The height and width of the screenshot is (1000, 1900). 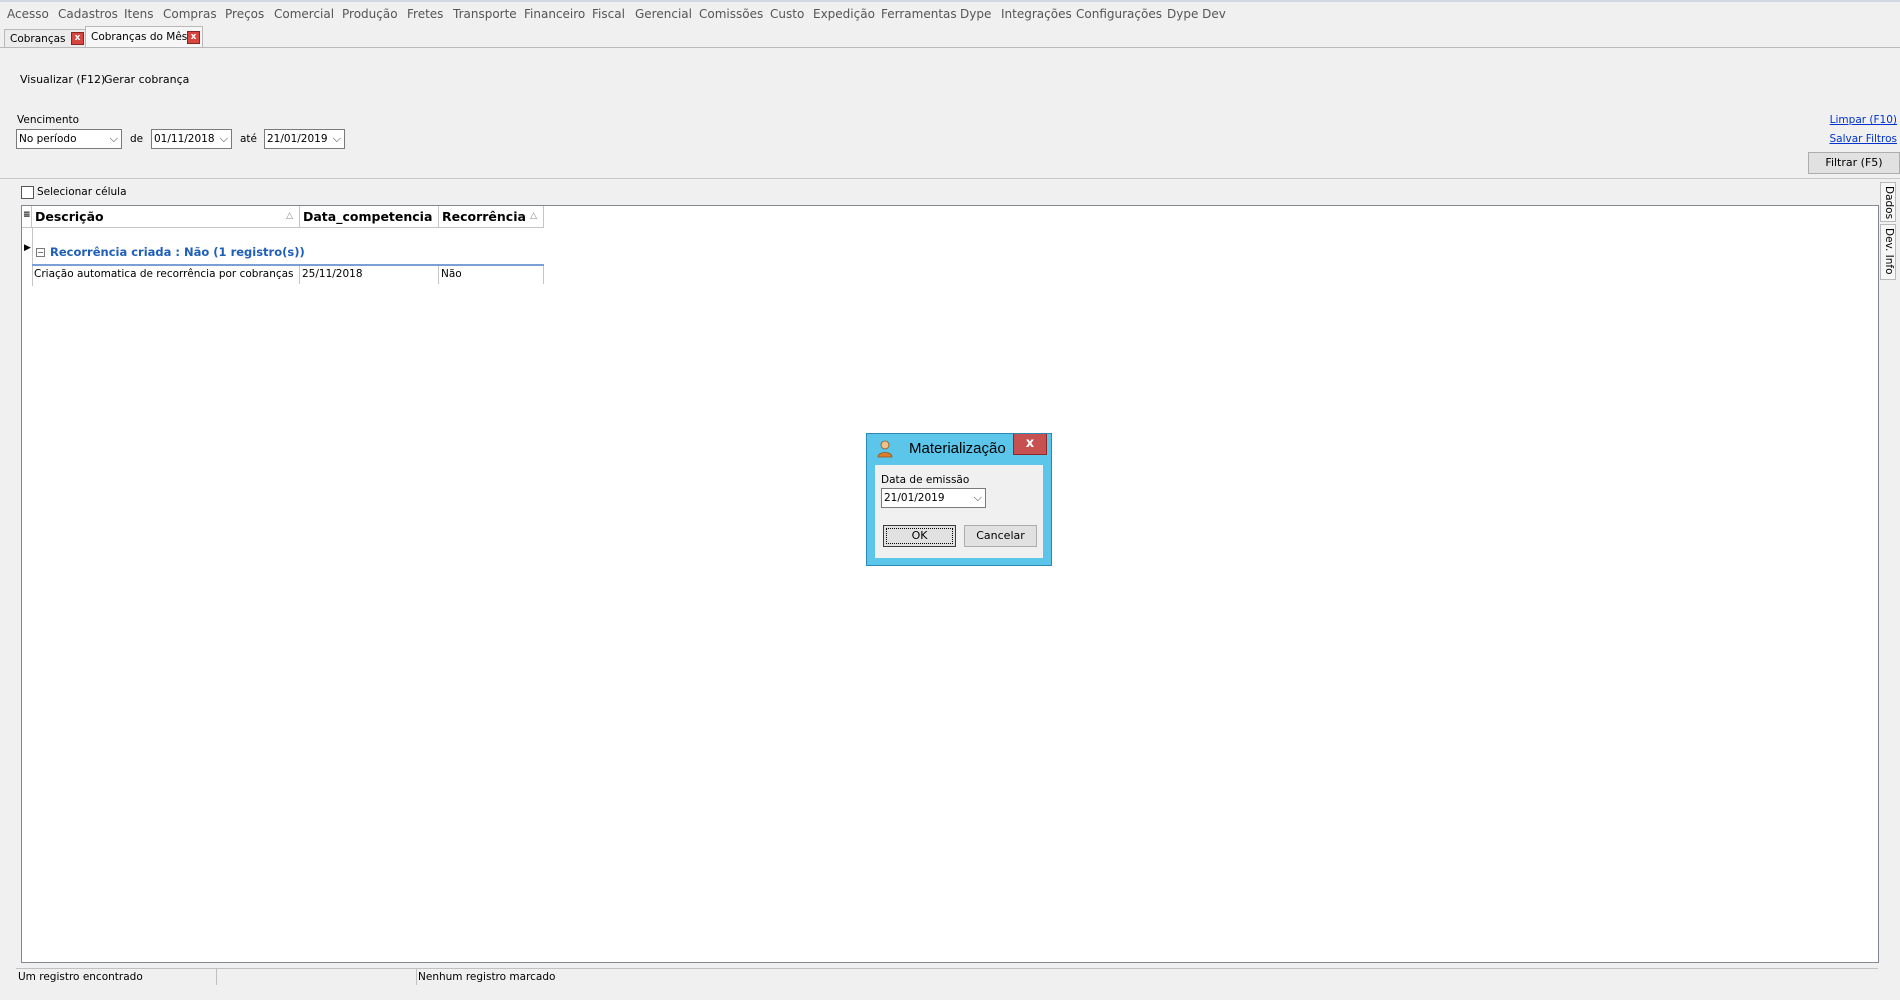 I want to click on dialog-close-button: x, so click(x=1030, y=444).